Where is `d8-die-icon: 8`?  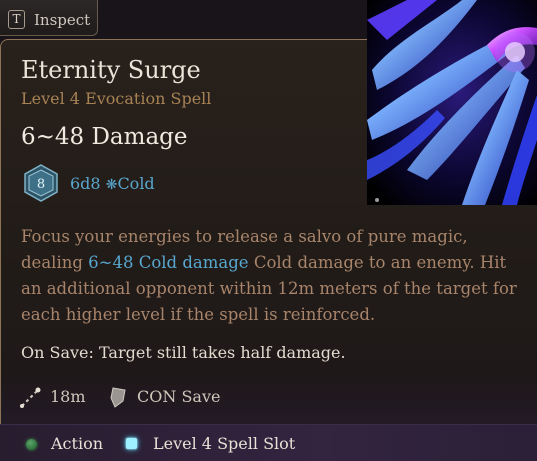 d8-die-icon: 8 is located at coordinates (41, 183).